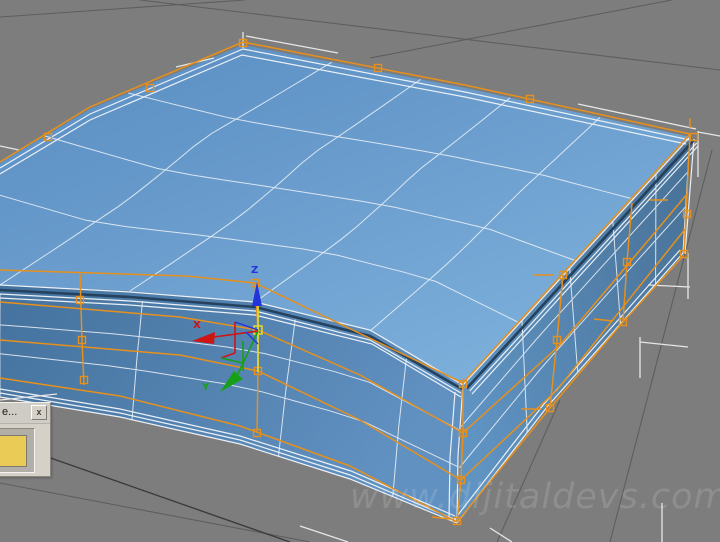 Image resolution: width=720 pixels, height=542 pixels. Describe the element at coordinates (13, 451) in the screenshot. I see `color-swatch` at that location.